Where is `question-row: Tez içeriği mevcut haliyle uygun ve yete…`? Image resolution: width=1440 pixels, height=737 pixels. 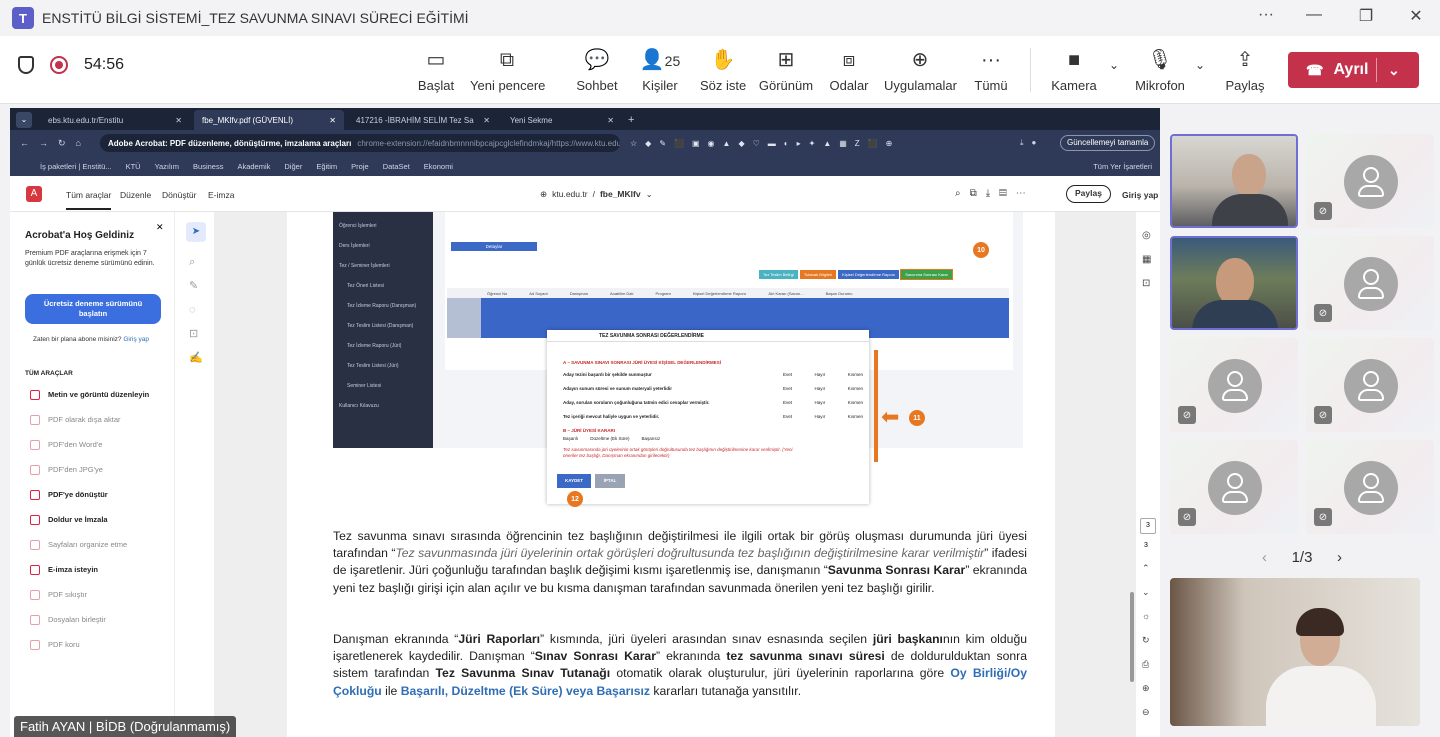 question-row: Tez içeriği mevcut haliyle uygun ve yete… is located at coordinates (713, 416).